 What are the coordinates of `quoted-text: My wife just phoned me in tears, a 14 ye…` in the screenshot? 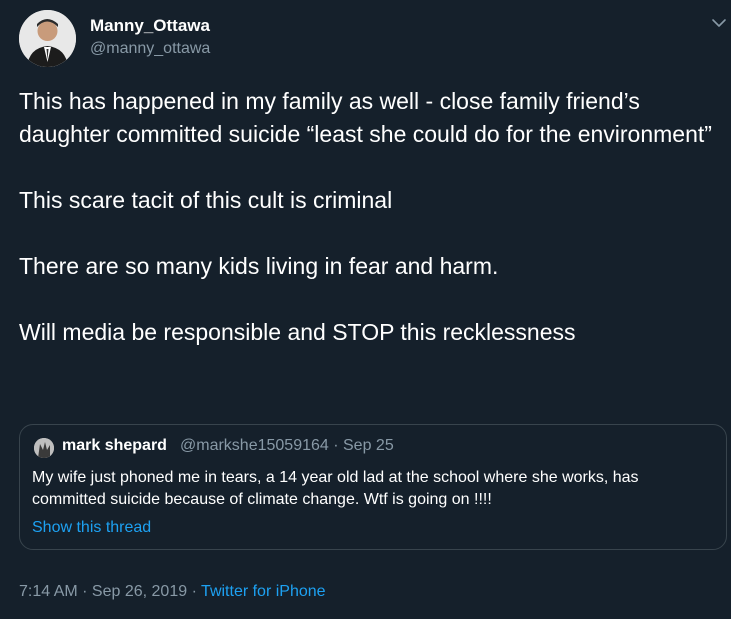 It's located at (335, 488).